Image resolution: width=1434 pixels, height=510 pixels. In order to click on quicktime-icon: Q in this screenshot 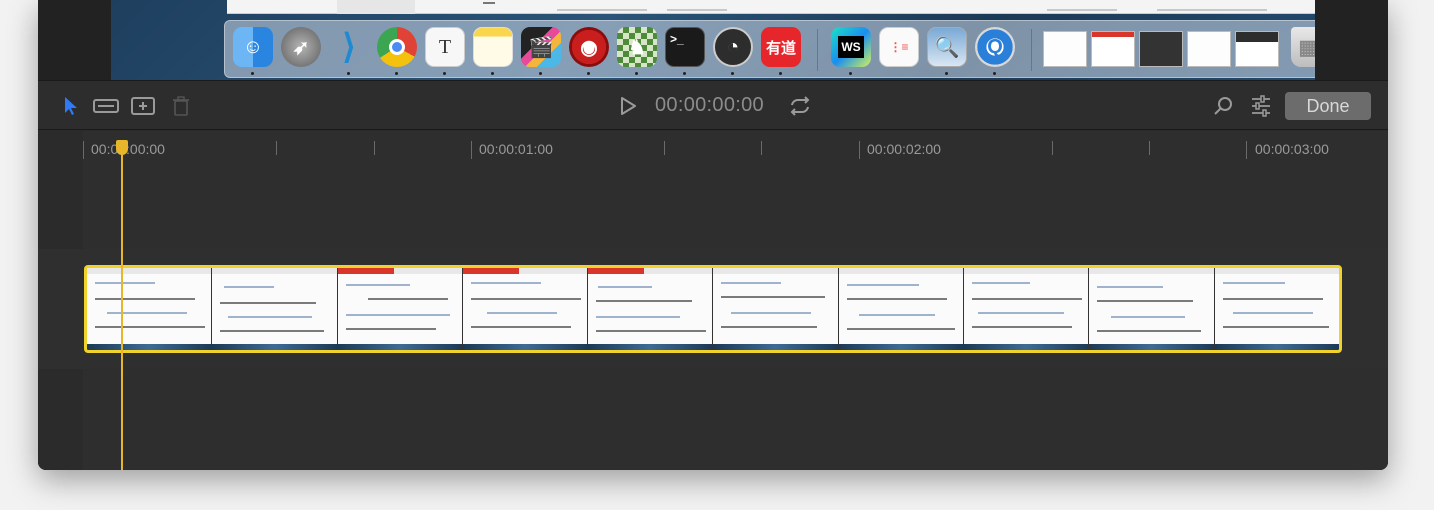, I will do `click(995, 47)`.